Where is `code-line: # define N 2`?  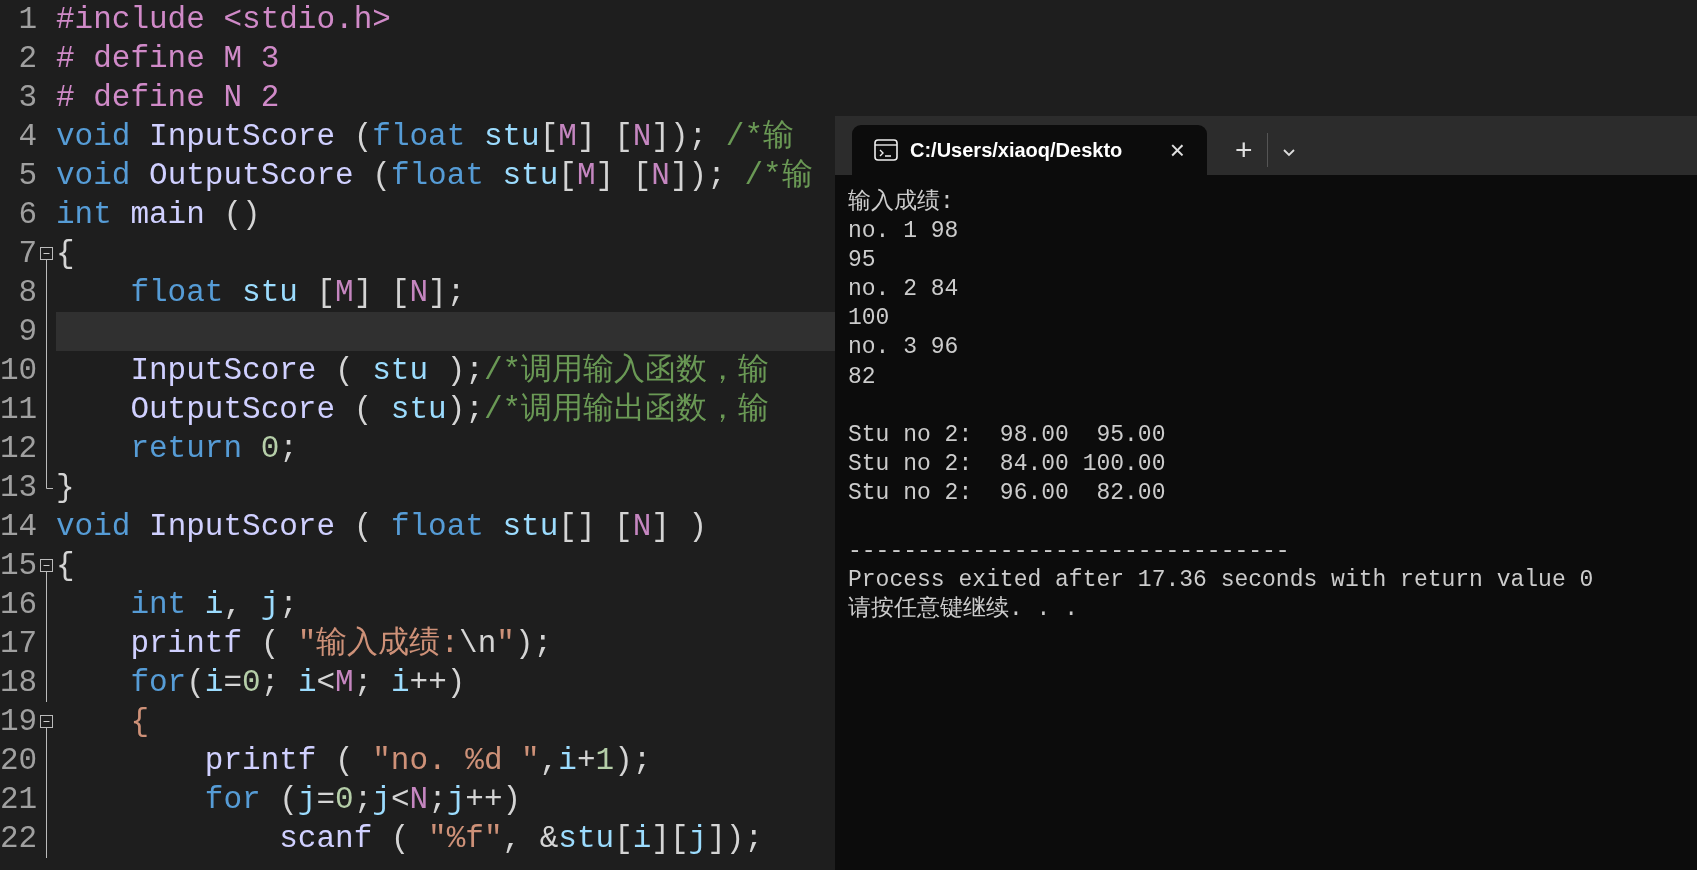 code-line: # define N 2 is located at coordinates (168, 98).